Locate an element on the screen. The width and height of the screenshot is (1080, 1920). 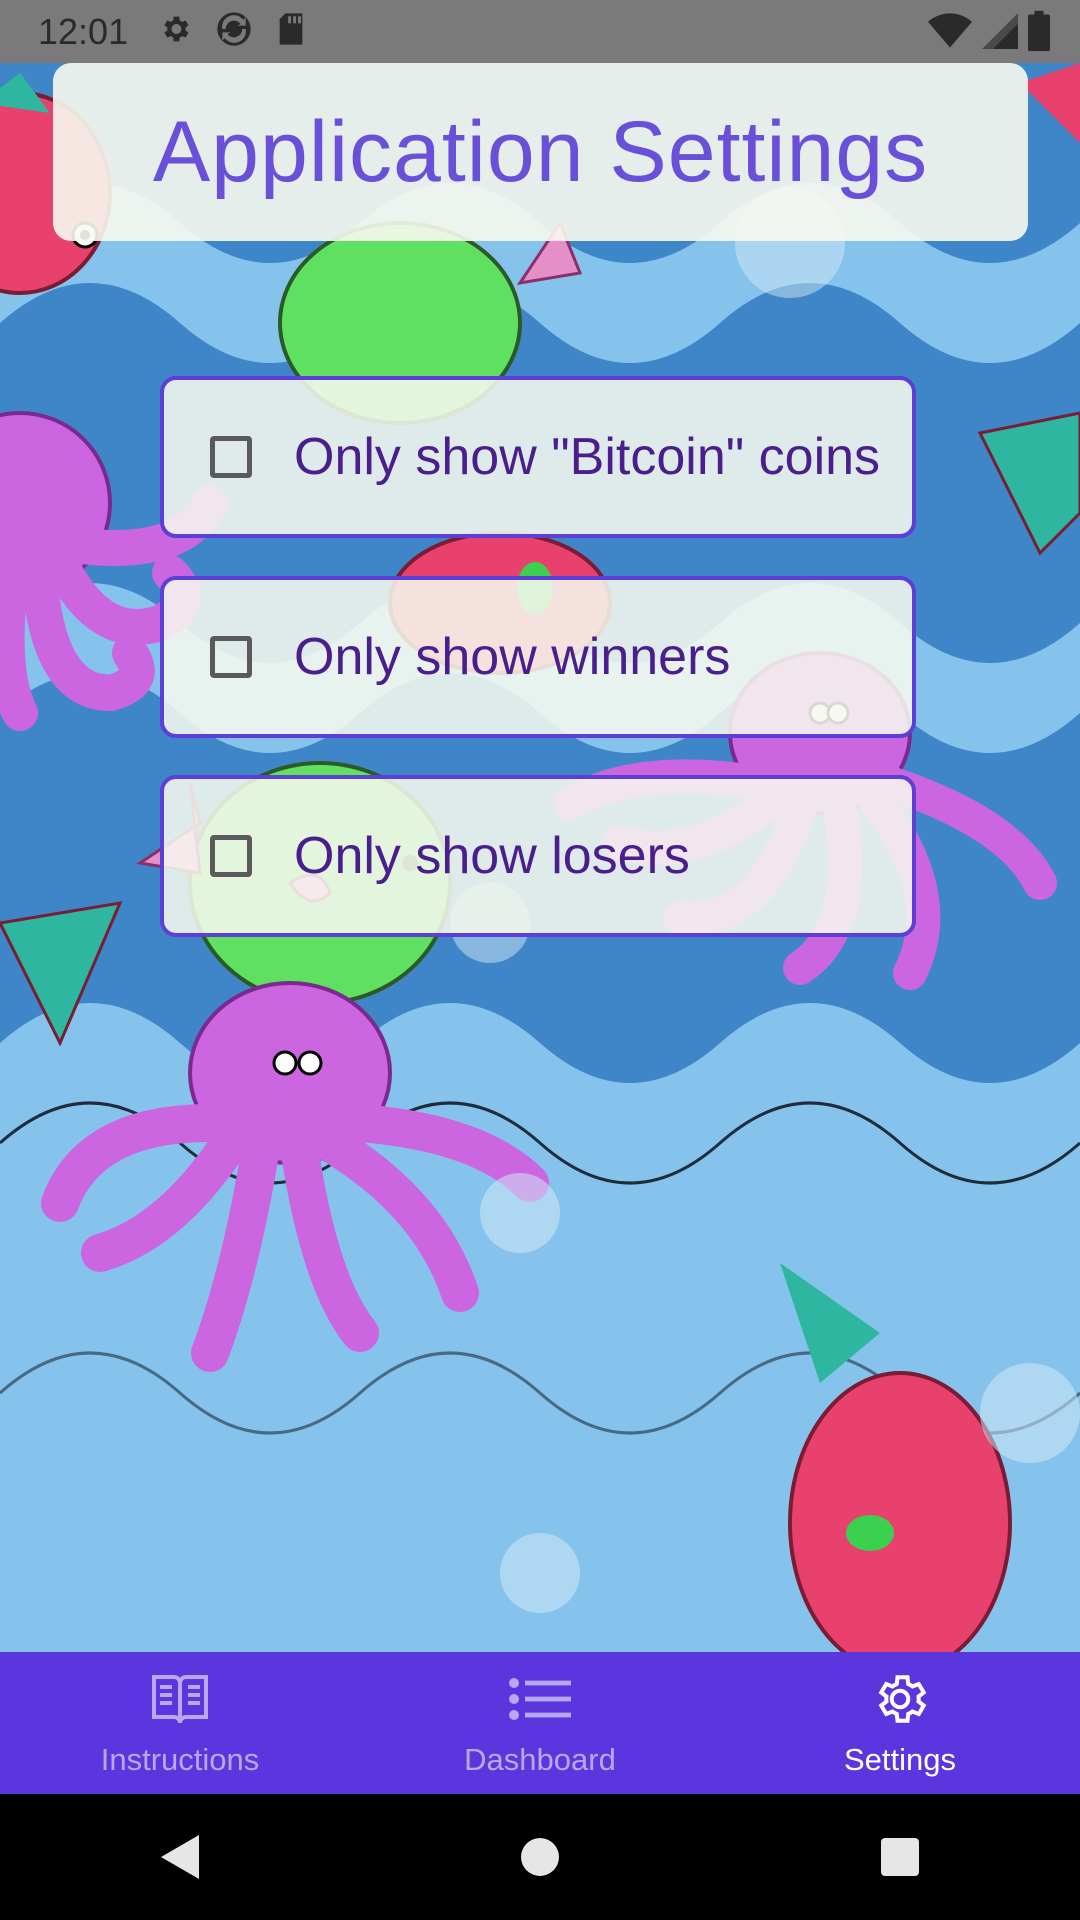
status-icons-right is located at coordinates (989, 33).